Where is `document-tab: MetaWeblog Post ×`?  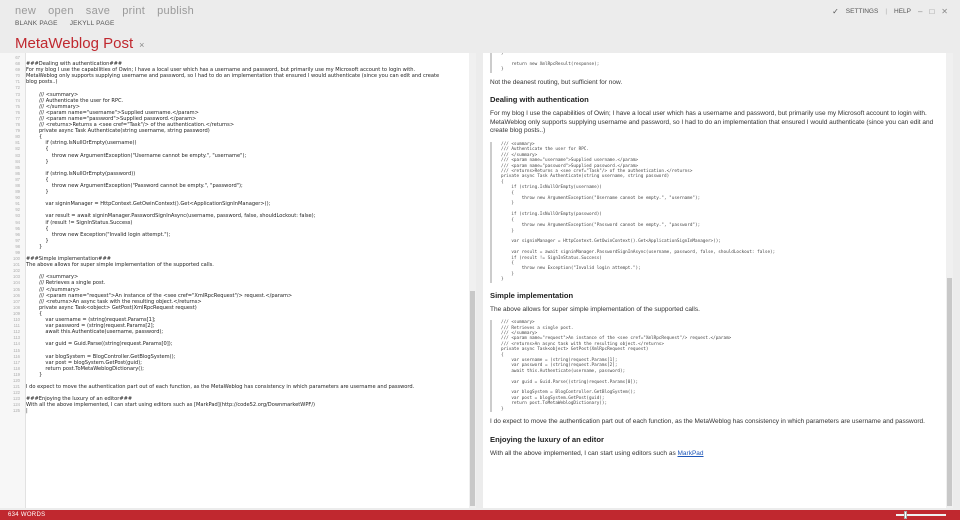 document-tab: MetaWeblog Post × is located at coordinates (79, 43).